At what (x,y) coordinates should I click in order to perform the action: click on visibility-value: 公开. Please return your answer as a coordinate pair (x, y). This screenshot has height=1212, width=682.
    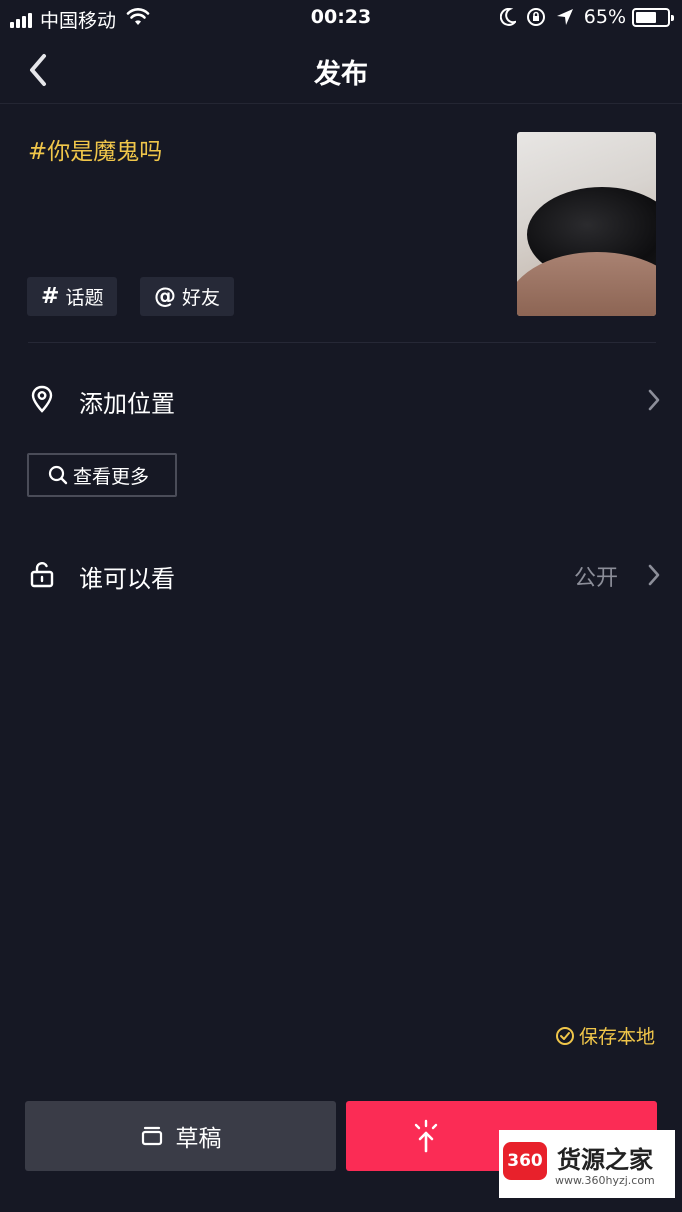
    Looking at the image, I should click on (595, 578).